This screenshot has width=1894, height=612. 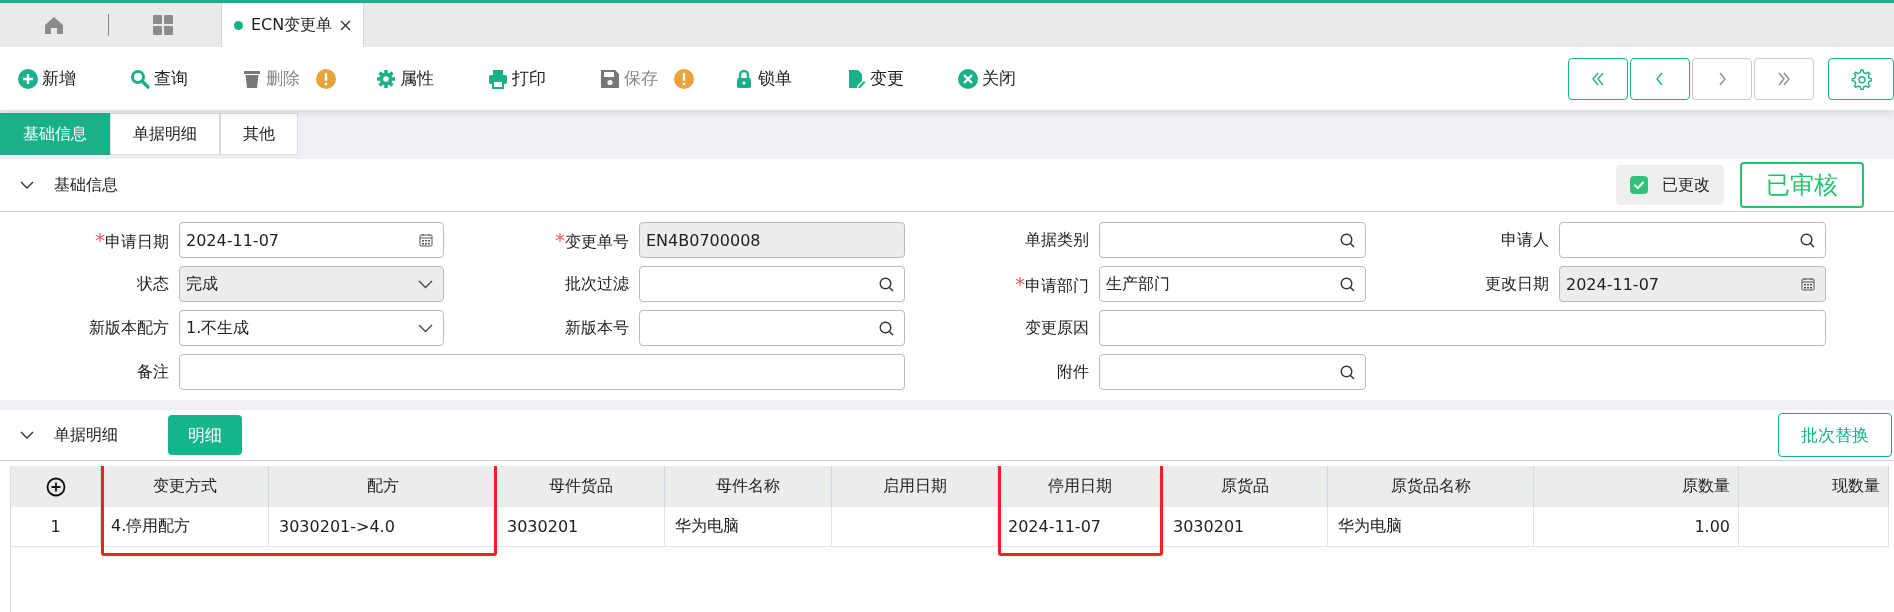 What do you see at coordinates (163, 25) in the screenshot?
I see `grid-icon` at bounding box center [163, 25].